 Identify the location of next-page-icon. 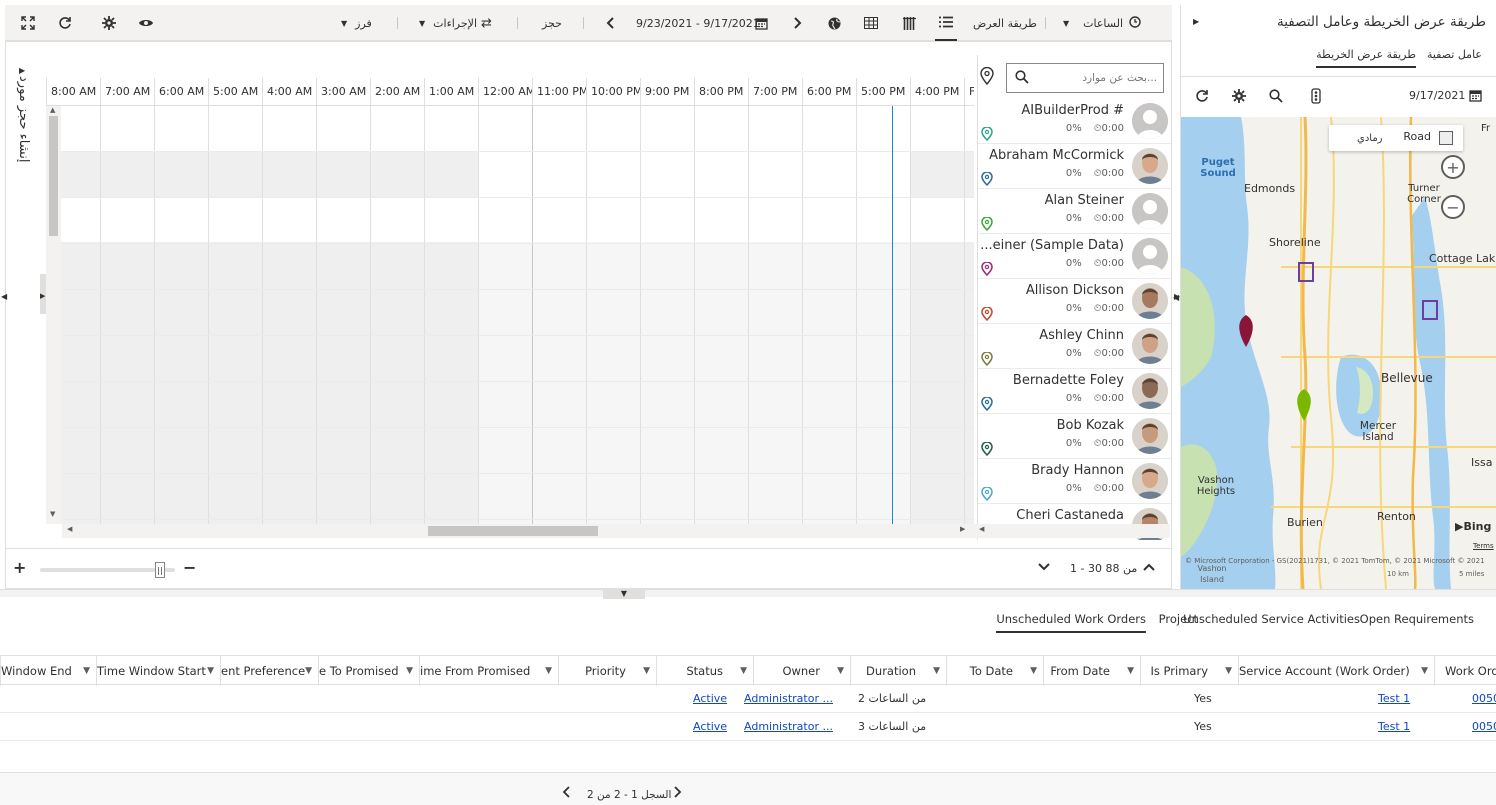
(678, 793).